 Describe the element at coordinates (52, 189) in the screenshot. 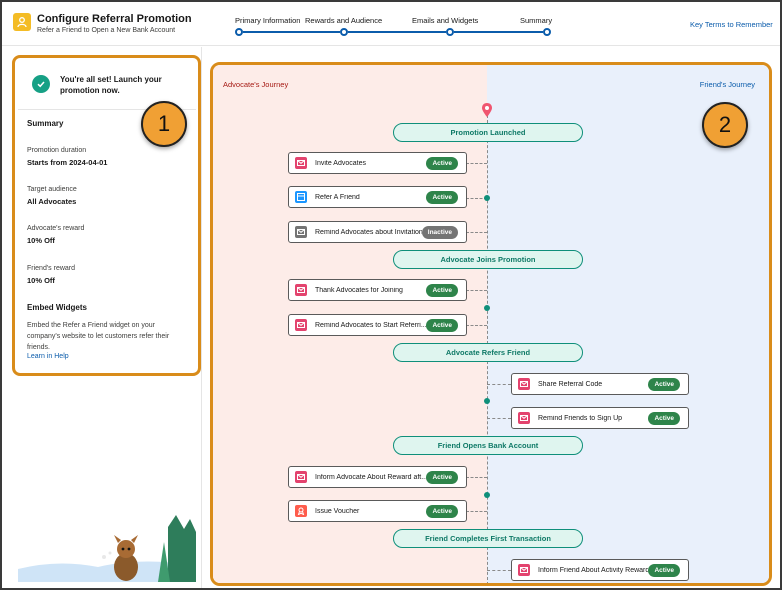

I see `target-audience-label: Target audience` at that location.